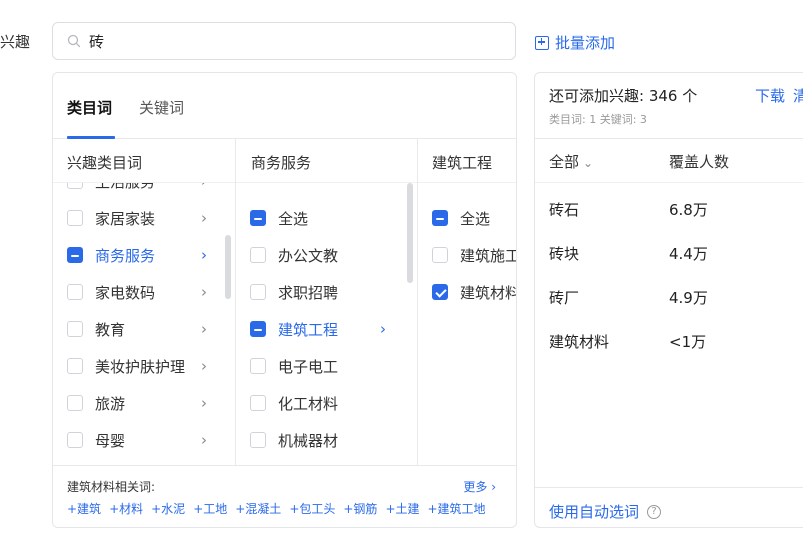  I want to click on col2-item: 全选, so click(330, 218).